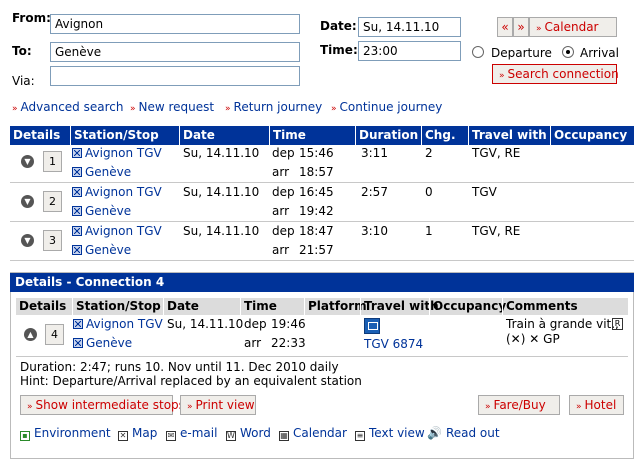 The width and height of the screenshot is (637, 461). What do you see at coordinates (137, 433) in the screenshot?
I see `map-link: ✕ Map` at bounding box center [137, 433].